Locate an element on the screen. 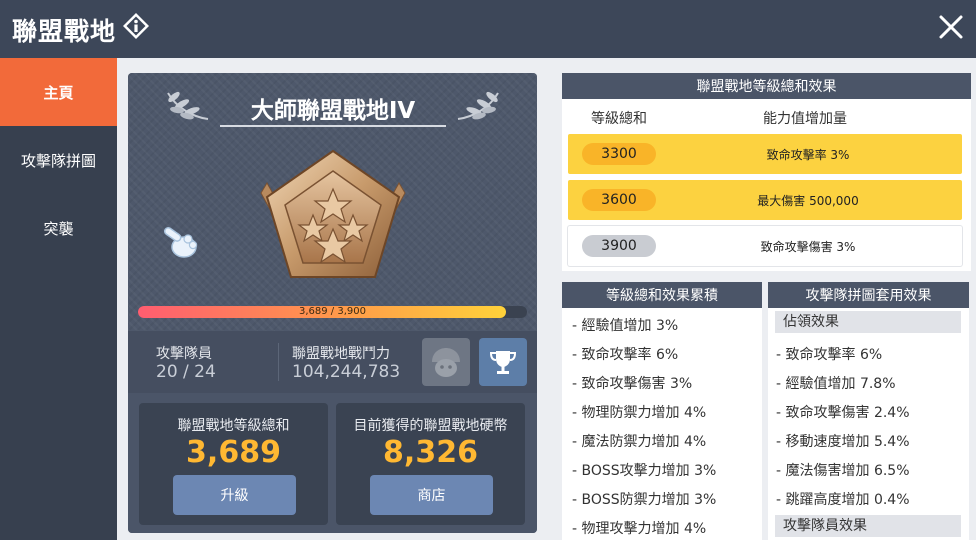 This screenshot has height=540, width=976. sidebar-item-label: 攻擊隊拼圖 is located at coordinates (58, 160).